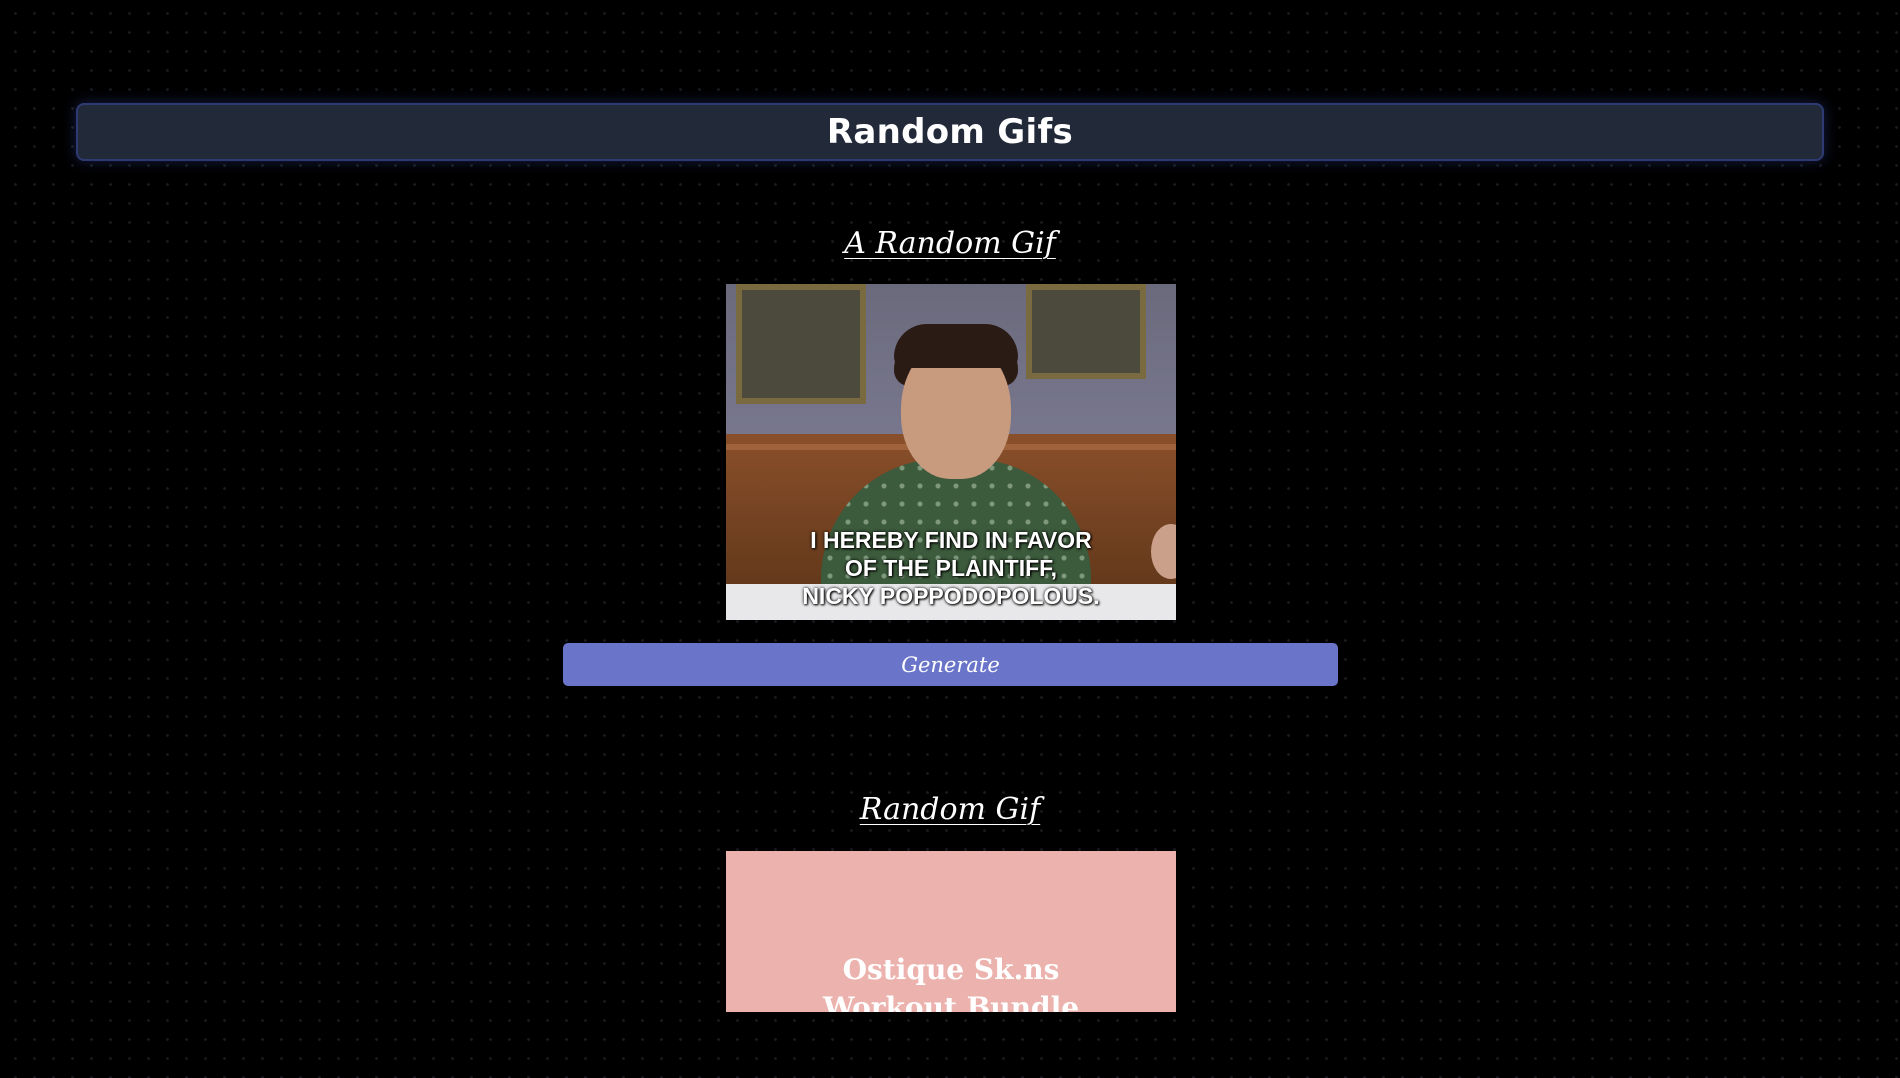 Image resolution: width=1900 pixels, height=1078 pixels. What do you see at coordinates (951, 596) in the screenshot?
I see `gif-caption-line: NICKY POPPODOPOLOUS.` at bounding box center [951, 596].